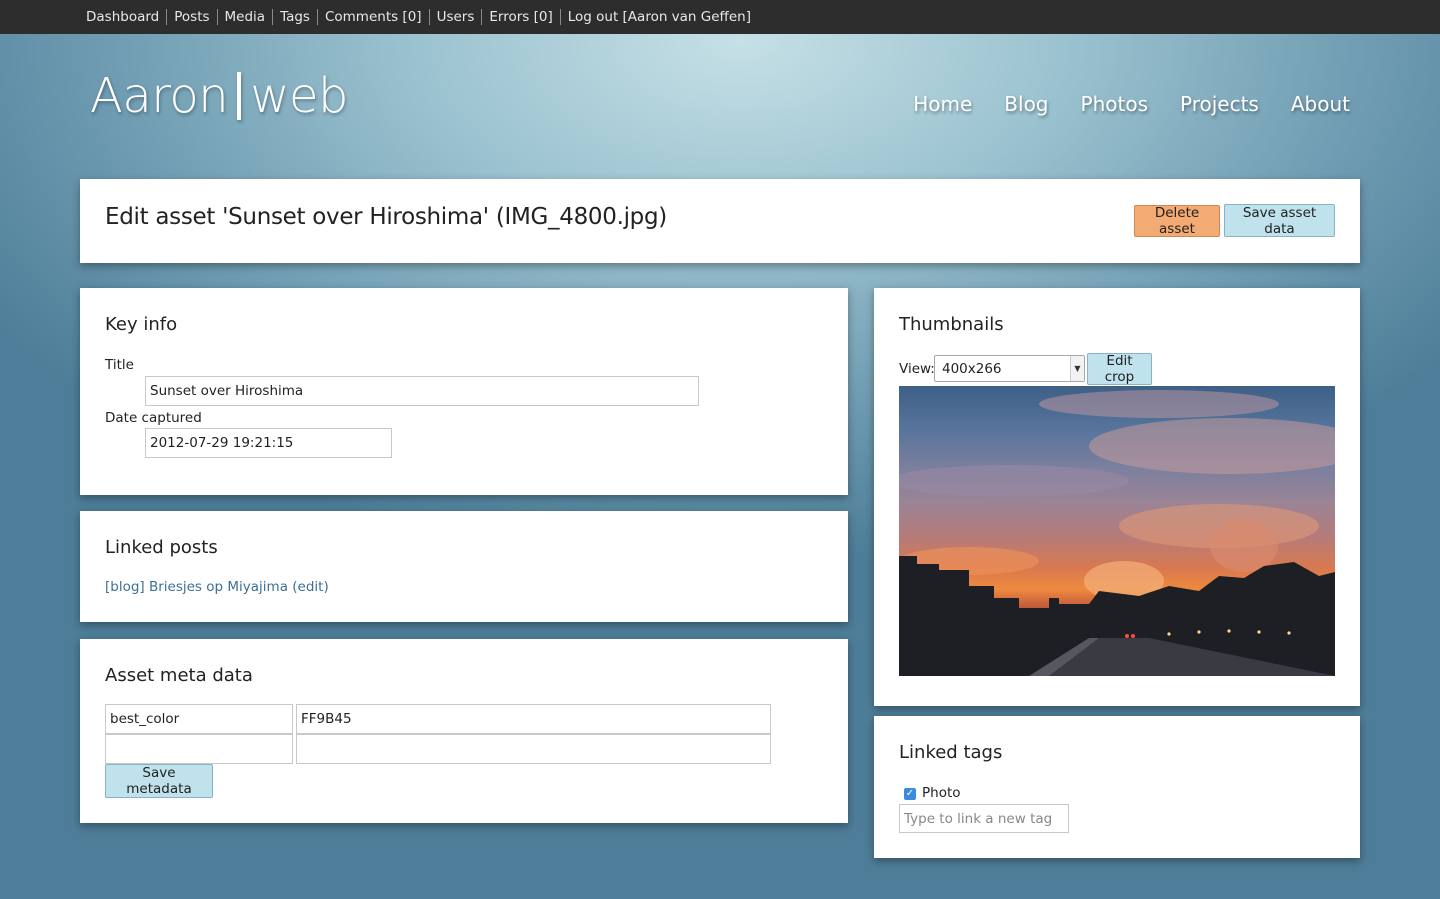 The width and height of the screenshot is (1440, 899). I want to click on meta-key-input: best_color, so click(199, 719).